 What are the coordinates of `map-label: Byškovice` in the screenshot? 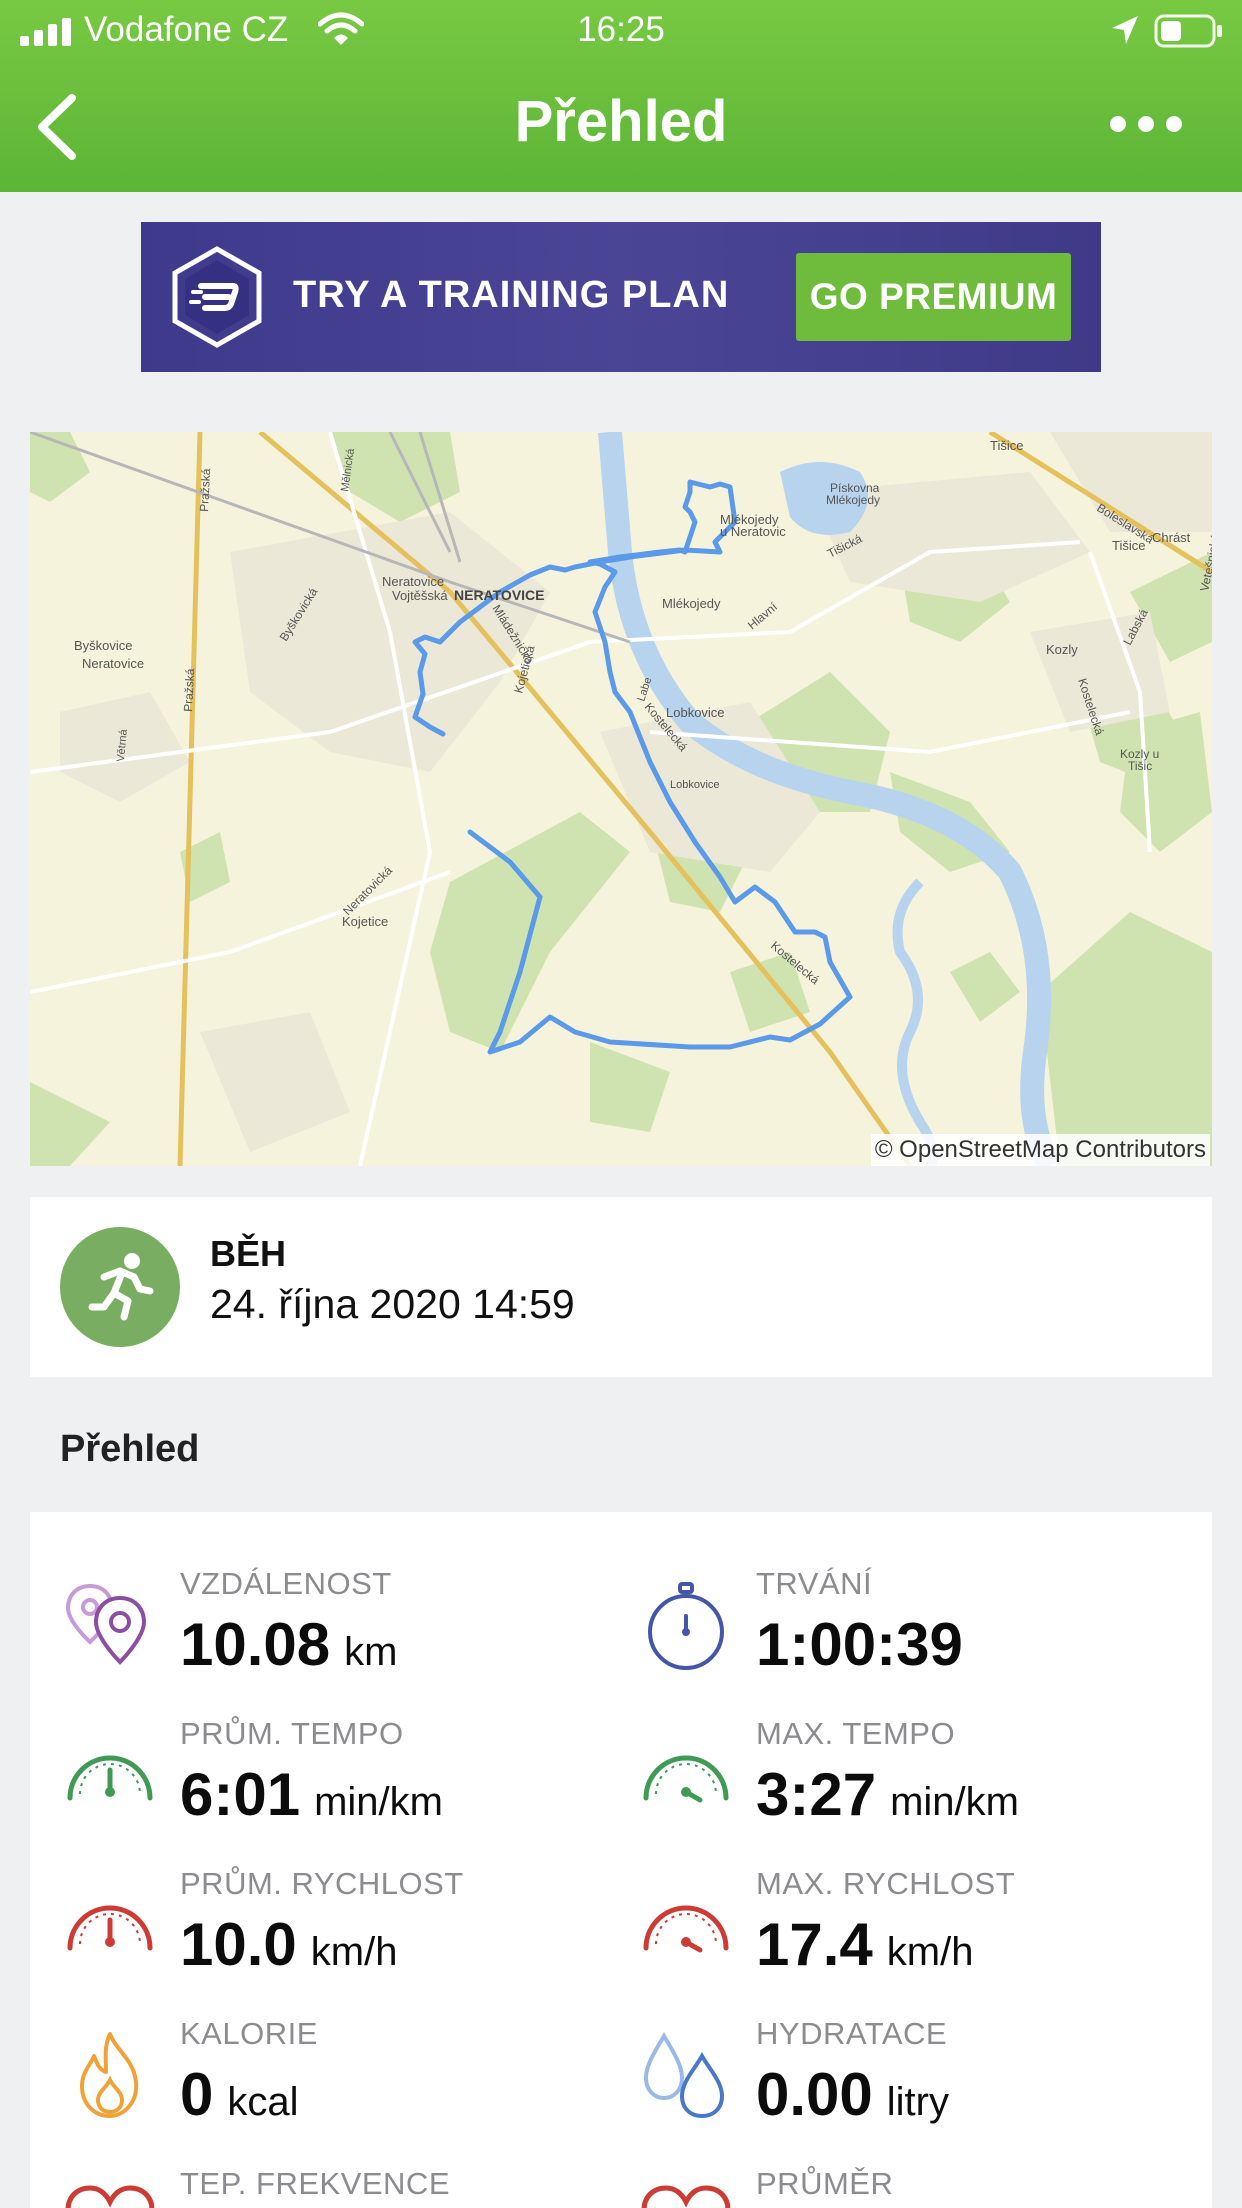 It's located at (103, 645).